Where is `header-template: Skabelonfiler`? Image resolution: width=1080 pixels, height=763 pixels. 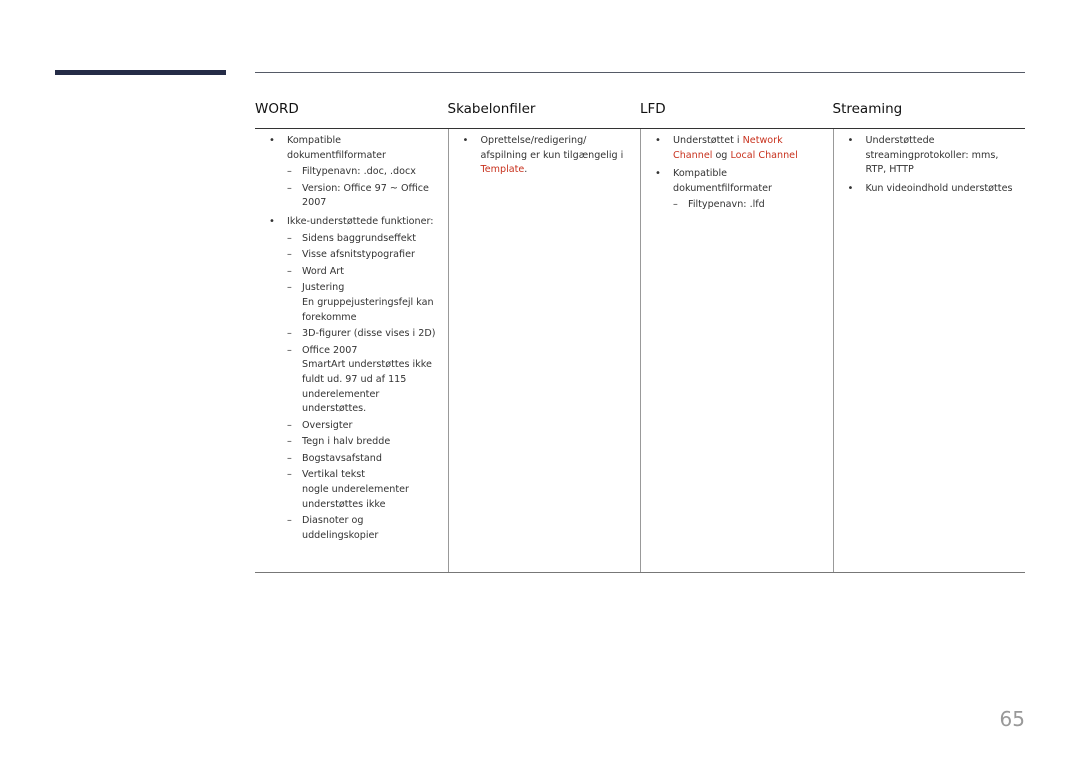
header-template: Skabelonfiler is located at coordinates (491, 109).